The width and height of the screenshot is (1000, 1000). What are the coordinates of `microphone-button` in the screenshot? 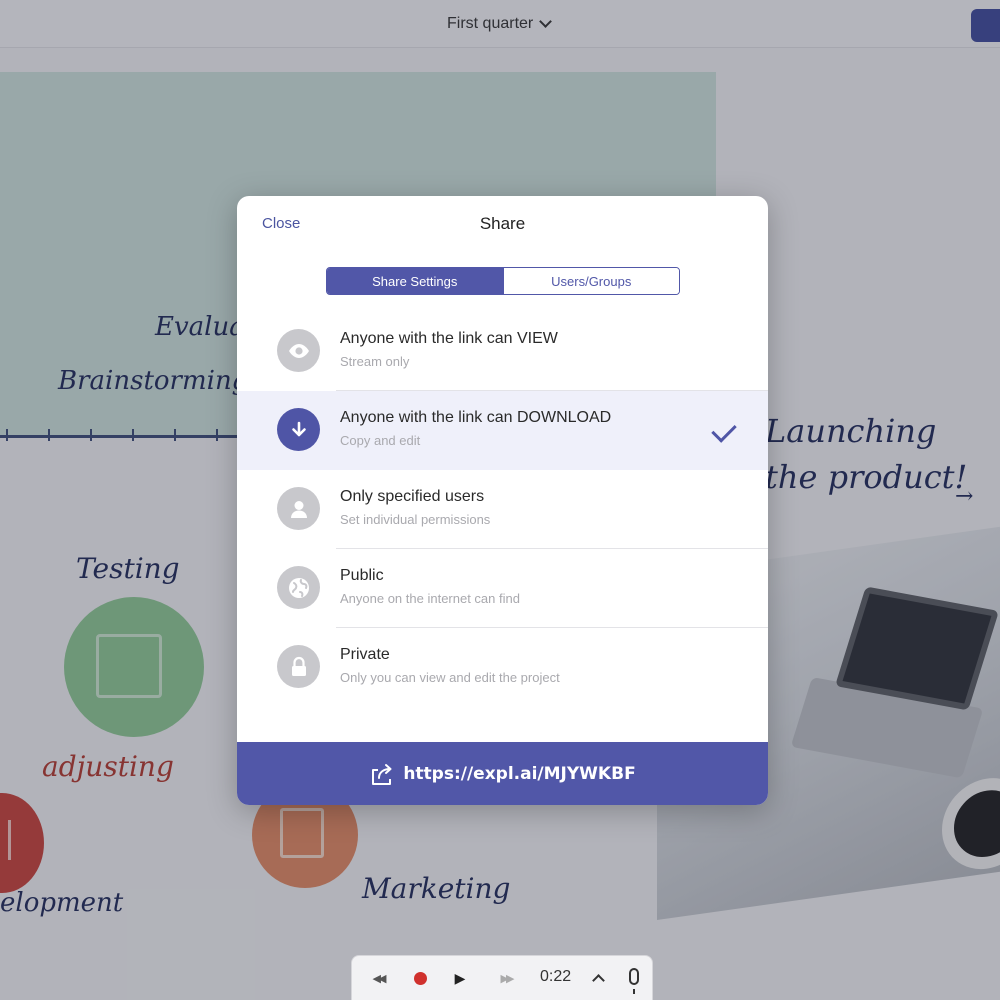 It's located at (634, 980).